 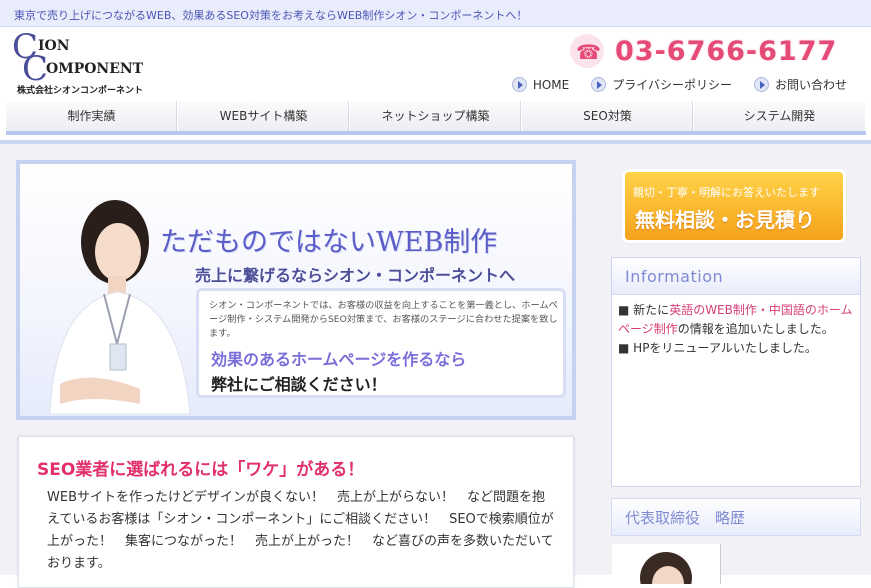 I want to click on representative-header: 代表取締役 略歴, so click(x=736, y=517).